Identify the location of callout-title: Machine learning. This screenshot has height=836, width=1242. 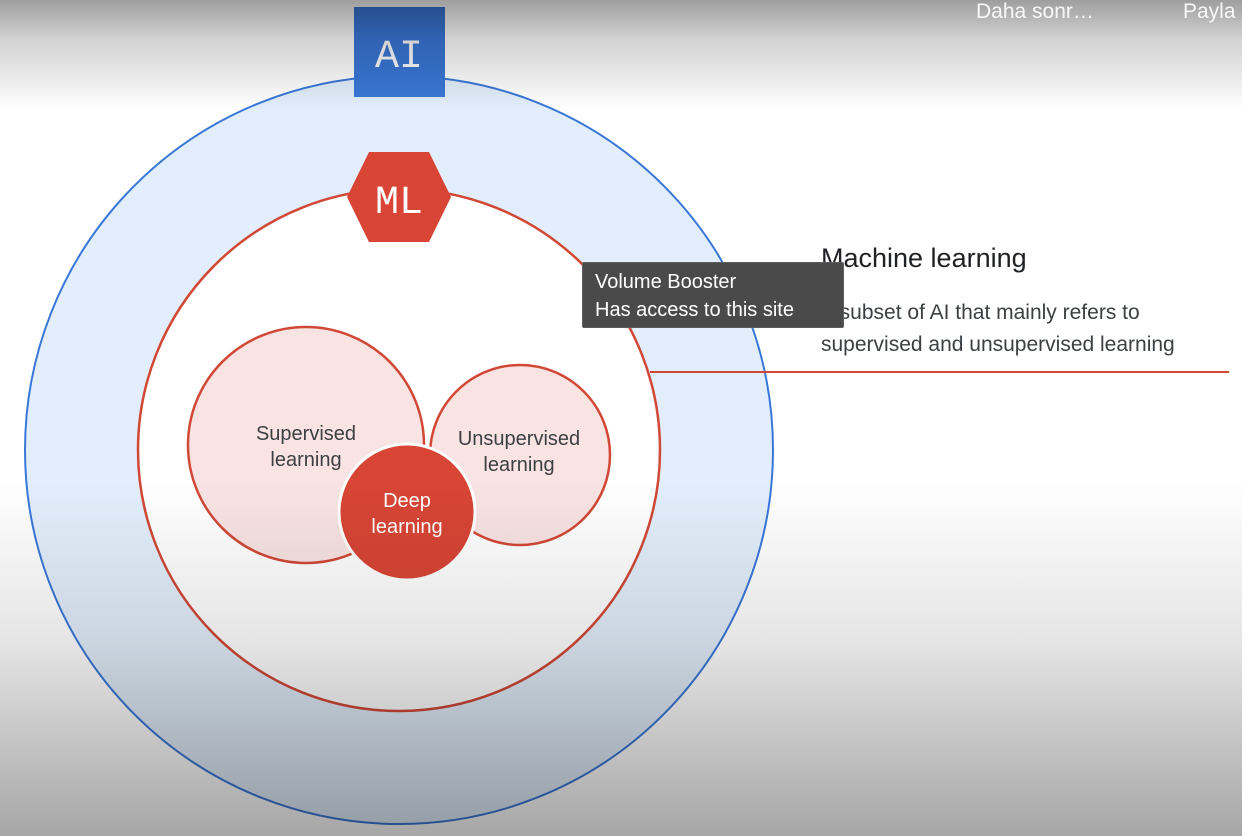
(924, 258).